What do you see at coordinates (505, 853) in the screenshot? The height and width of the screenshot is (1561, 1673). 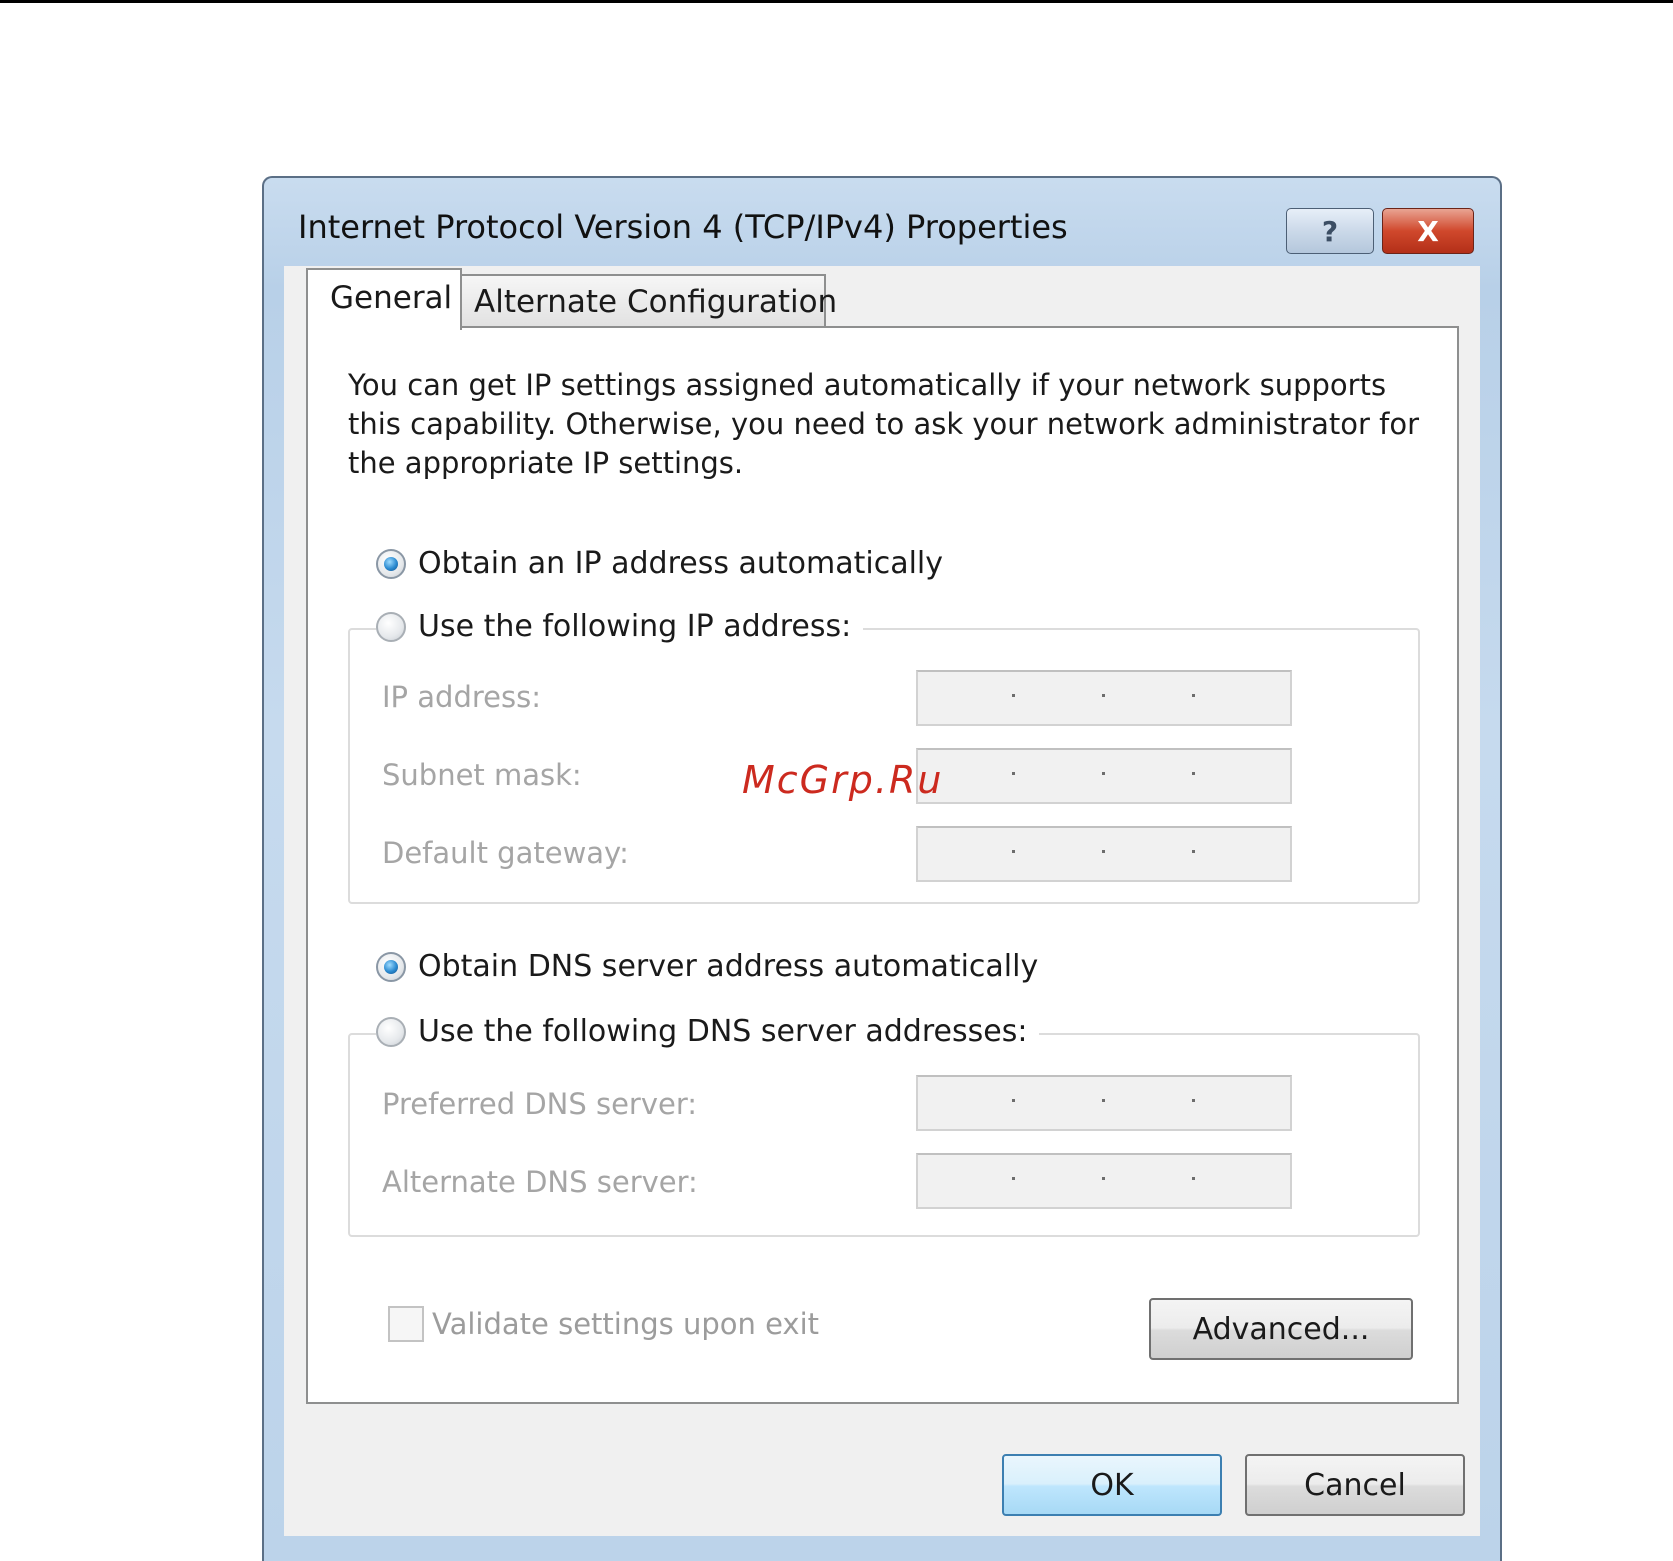 I see `default-gateway-label: Default gateway:` at bounding box center [505, 853].